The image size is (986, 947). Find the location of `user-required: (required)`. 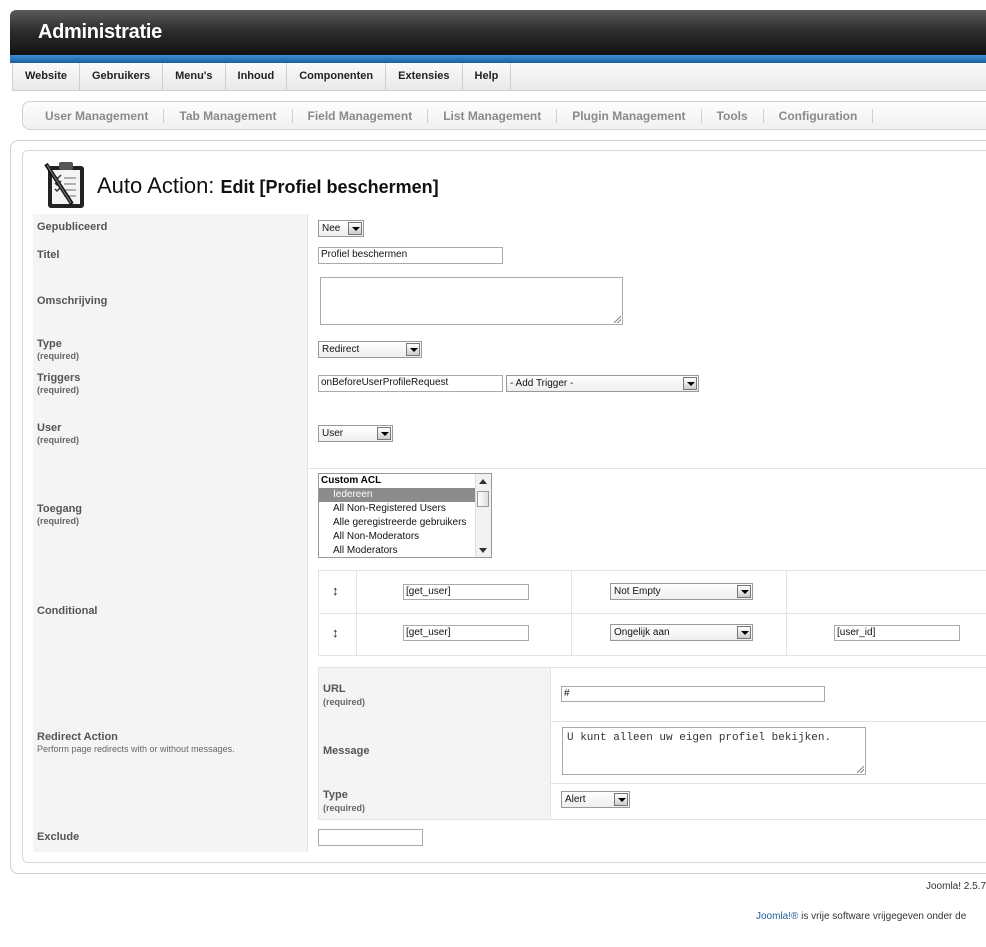

user-required: (required) is located at coordinates (58, 440).